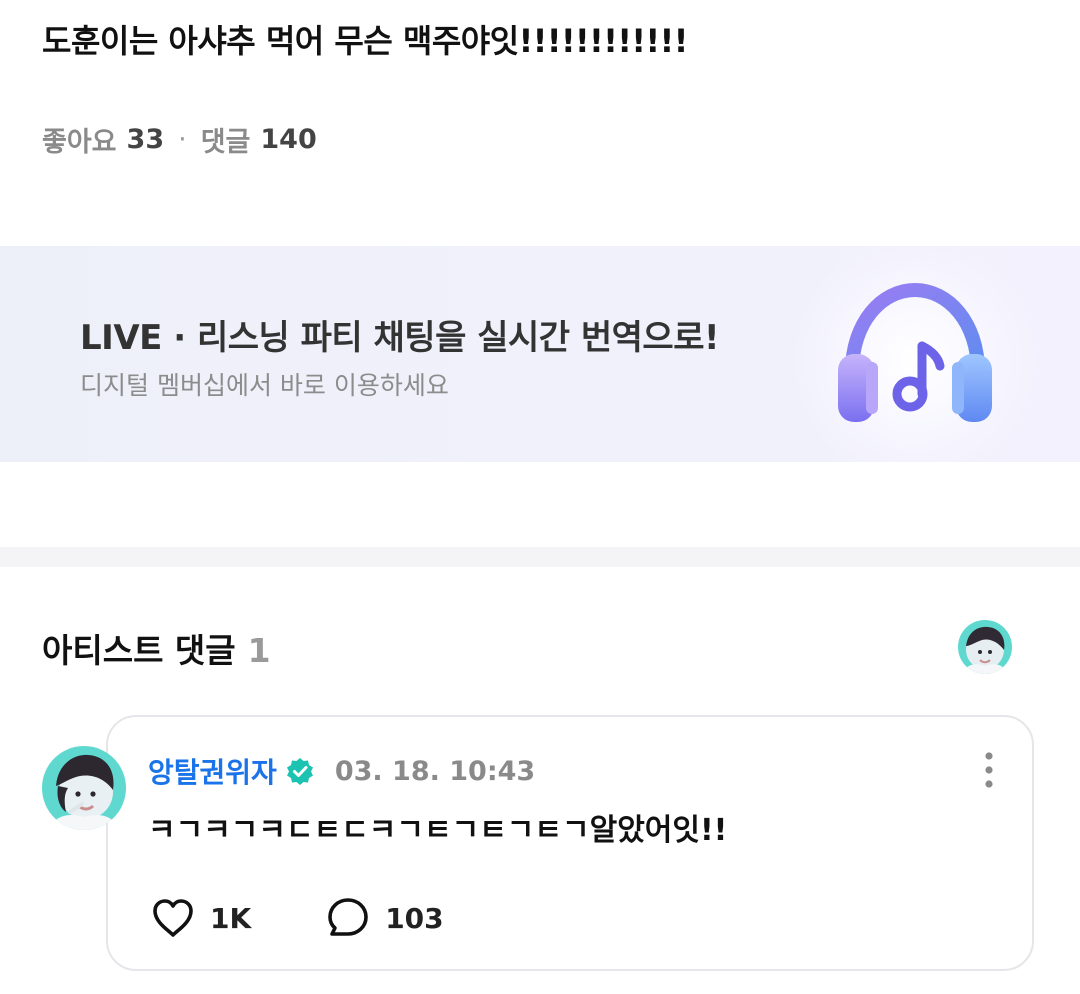 The width and height of the screenshot is (1080, 994). I want to click on comments-count: 140, so click(288, 139).